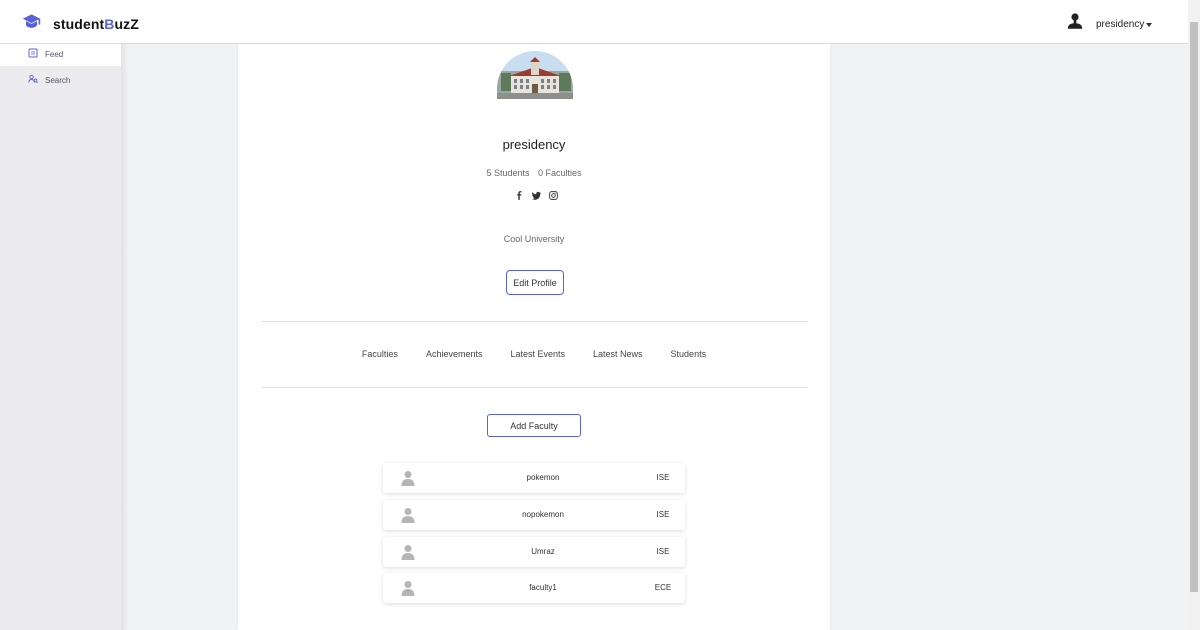  I want to click on students-count: 5 Students, so click(507, 173).